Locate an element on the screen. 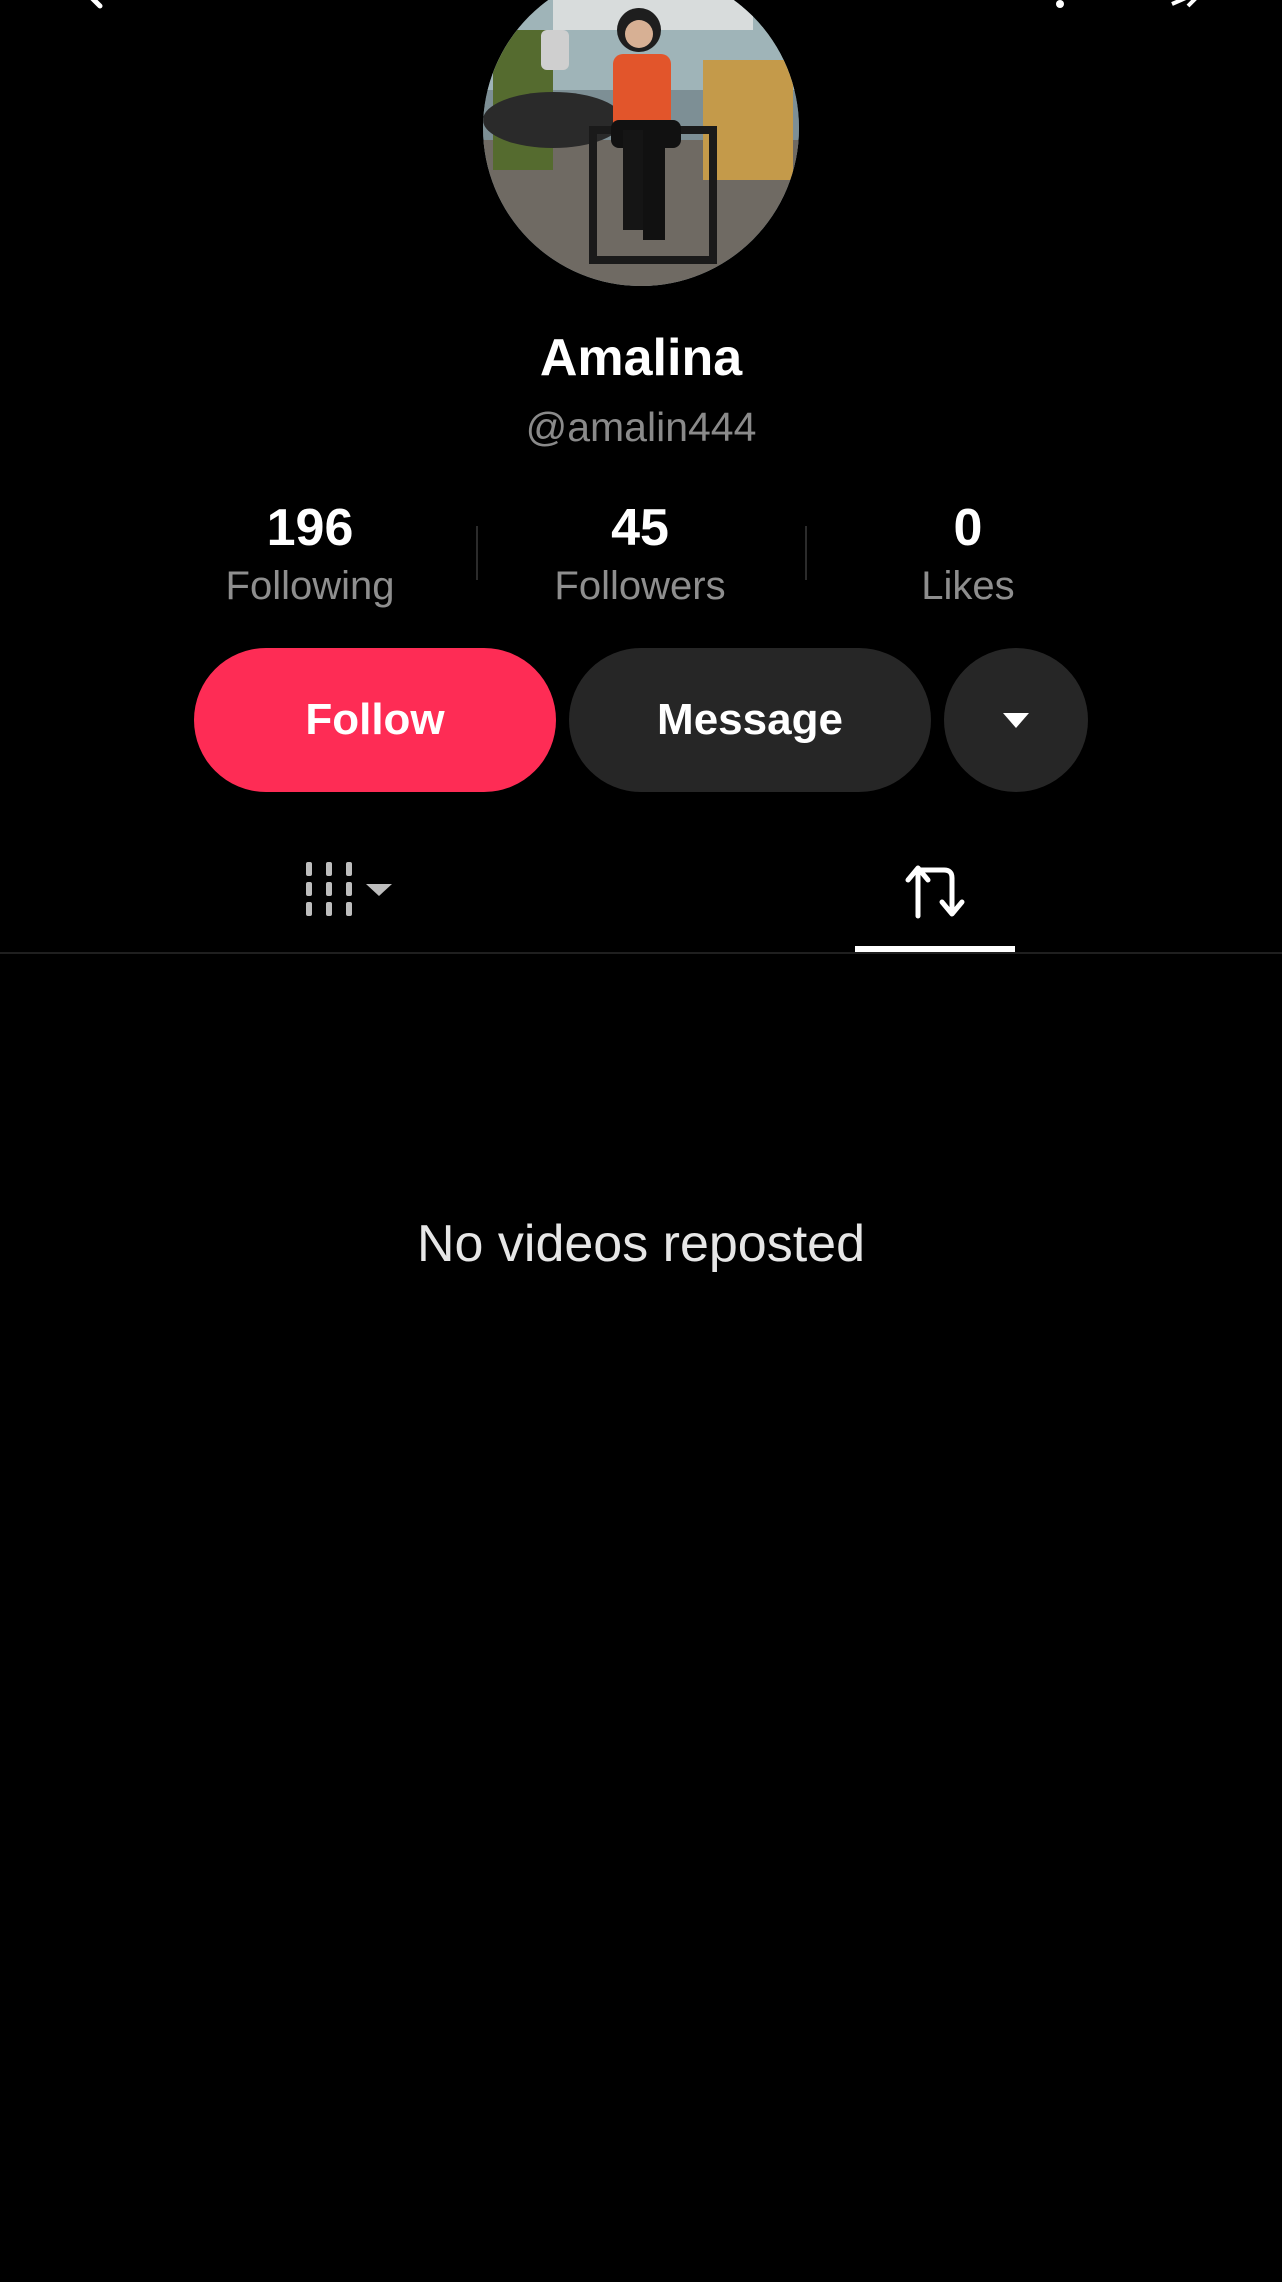  empty-state-message: No videos reposted is located at coordinates (641, 1244).